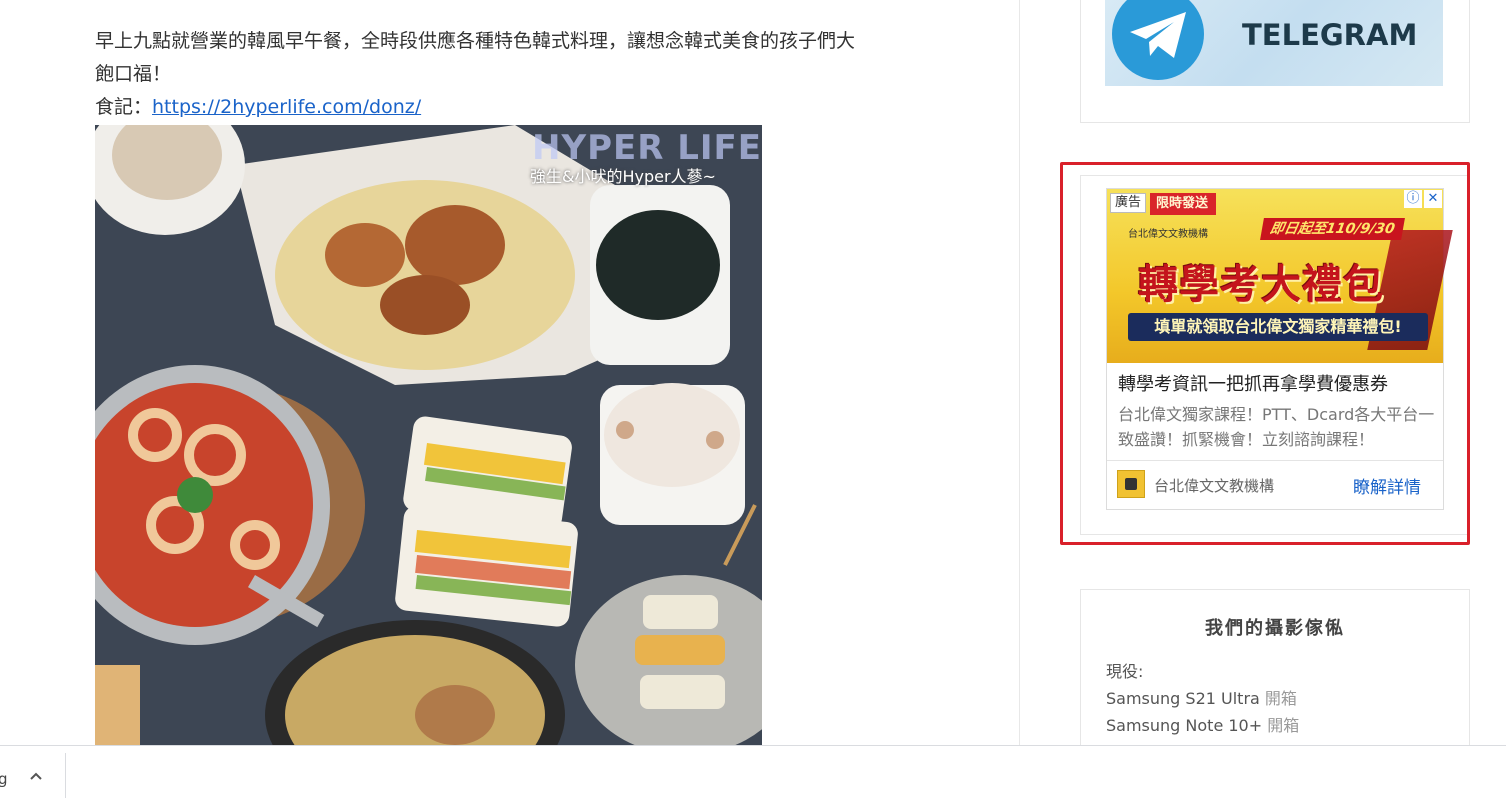  I want to click on food-note-link: https://2hyperlife.com/donz/, so click(286, 107).